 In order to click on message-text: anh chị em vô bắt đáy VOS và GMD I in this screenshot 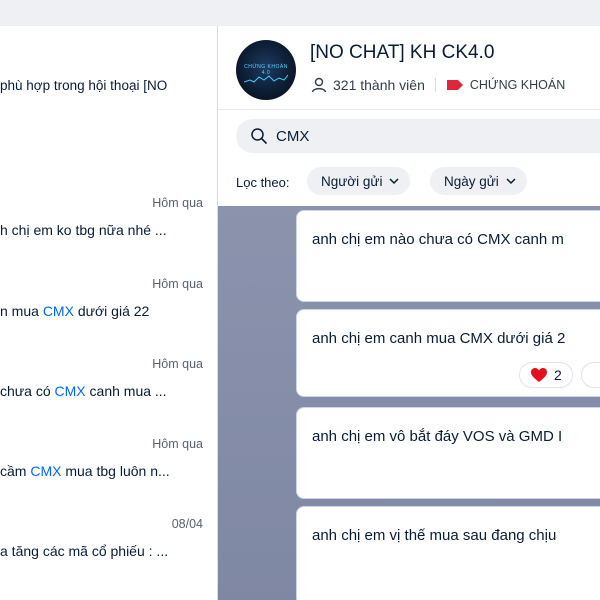, I will do `click(437, 436)`.